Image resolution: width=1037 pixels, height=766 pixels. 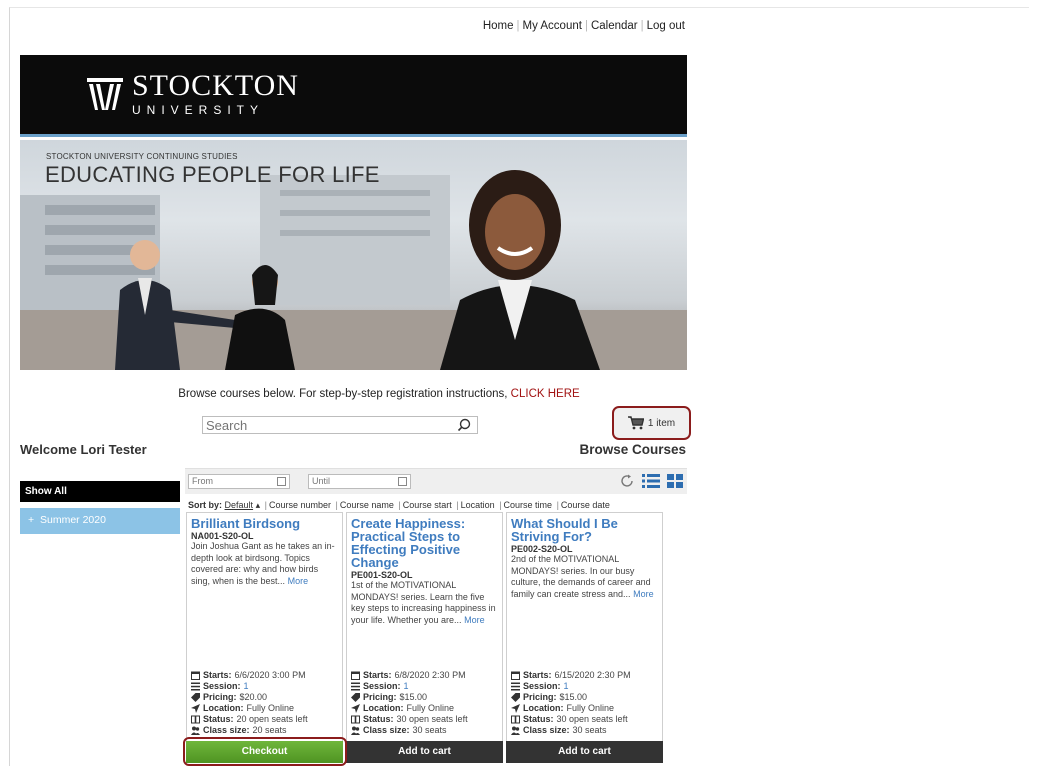 I want to click on filter-bar: From Until, so click(x=436, y=481).